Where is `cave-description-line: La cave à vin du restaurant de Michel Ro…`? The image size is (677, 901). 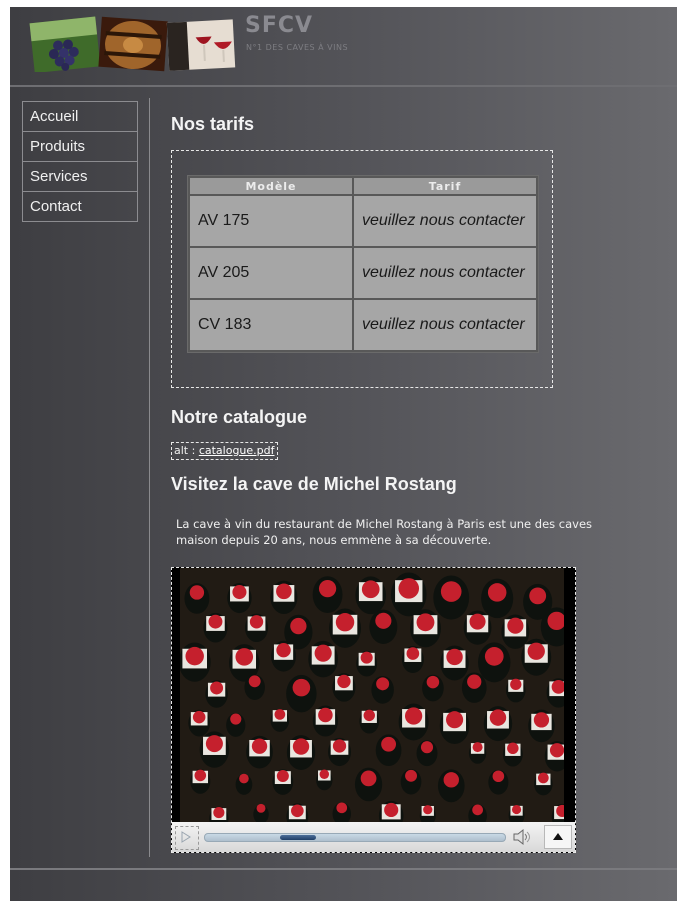
cave-description-line: La cave à vin du restaurant de Michel Ro… is located at coordinates (384, 524).